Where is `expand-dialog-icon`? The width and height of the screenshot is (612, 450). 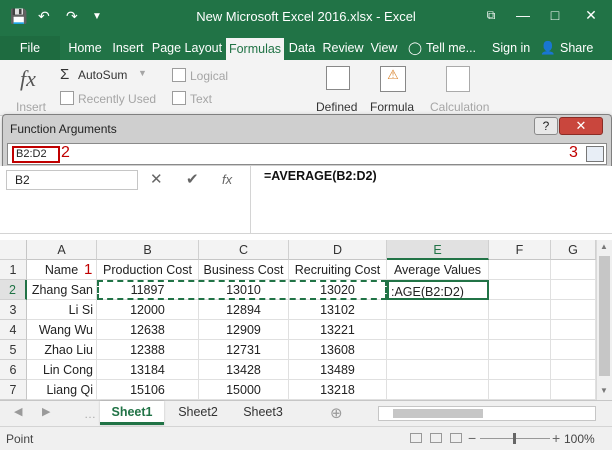 expand-dialog-icon is located at coordinates (595, 154).